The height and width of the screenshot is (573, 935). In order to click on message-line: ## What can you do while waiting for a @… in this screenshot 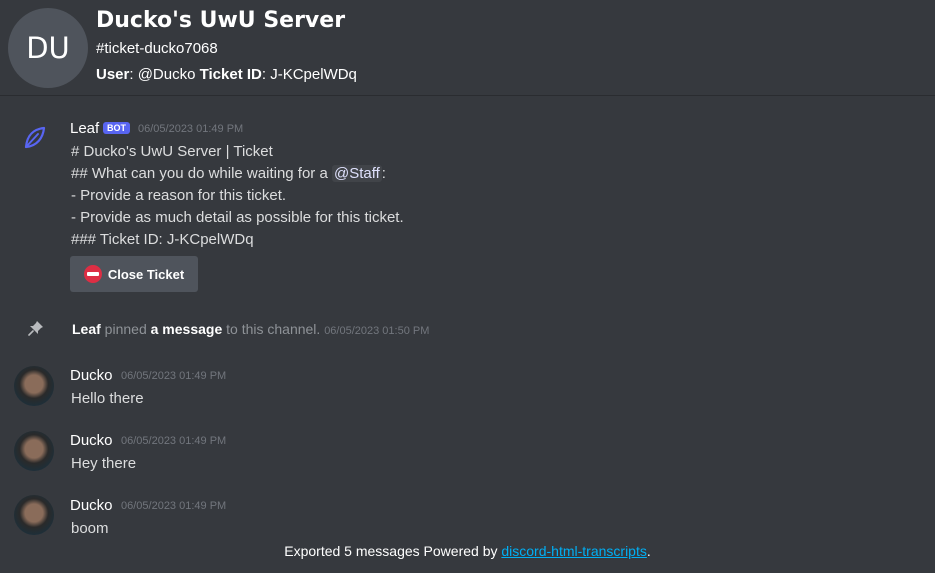, I will do `click(228, 173)`.